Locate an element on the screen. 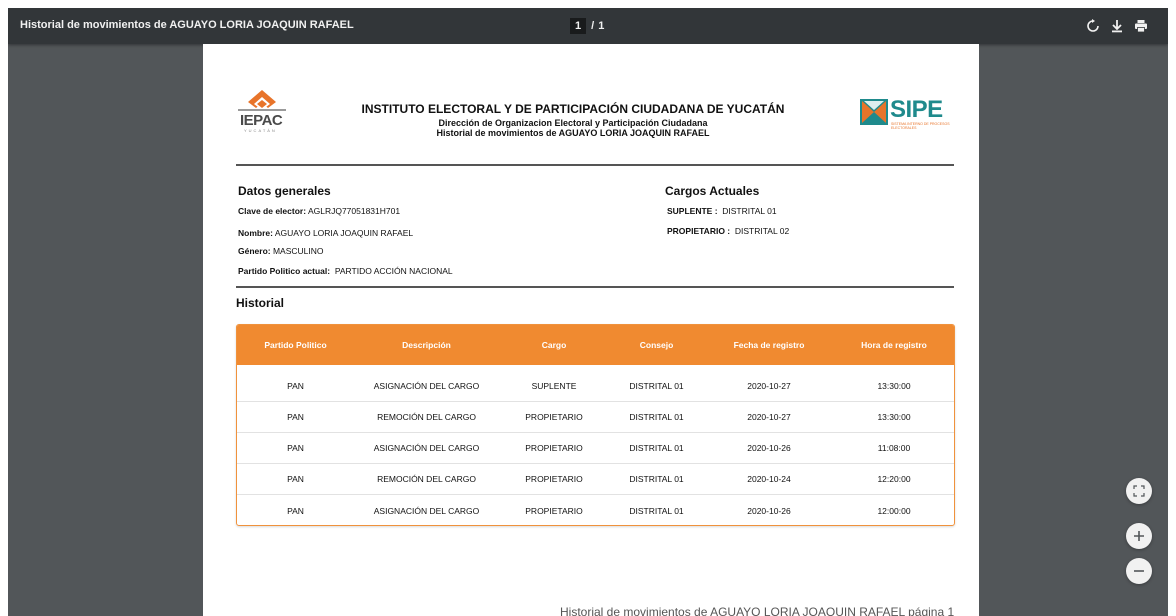  zoom-in-icon is located at coordinates (1139, 536).